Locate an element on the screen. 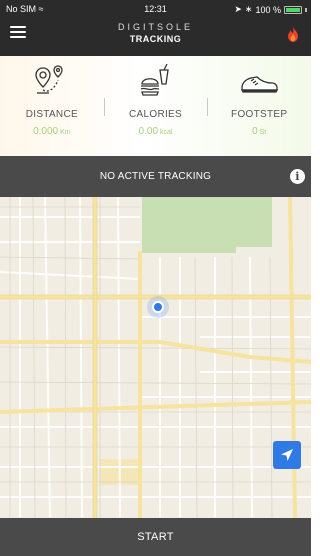  stat-label: CALORIES is located at coordinates (155, 114).